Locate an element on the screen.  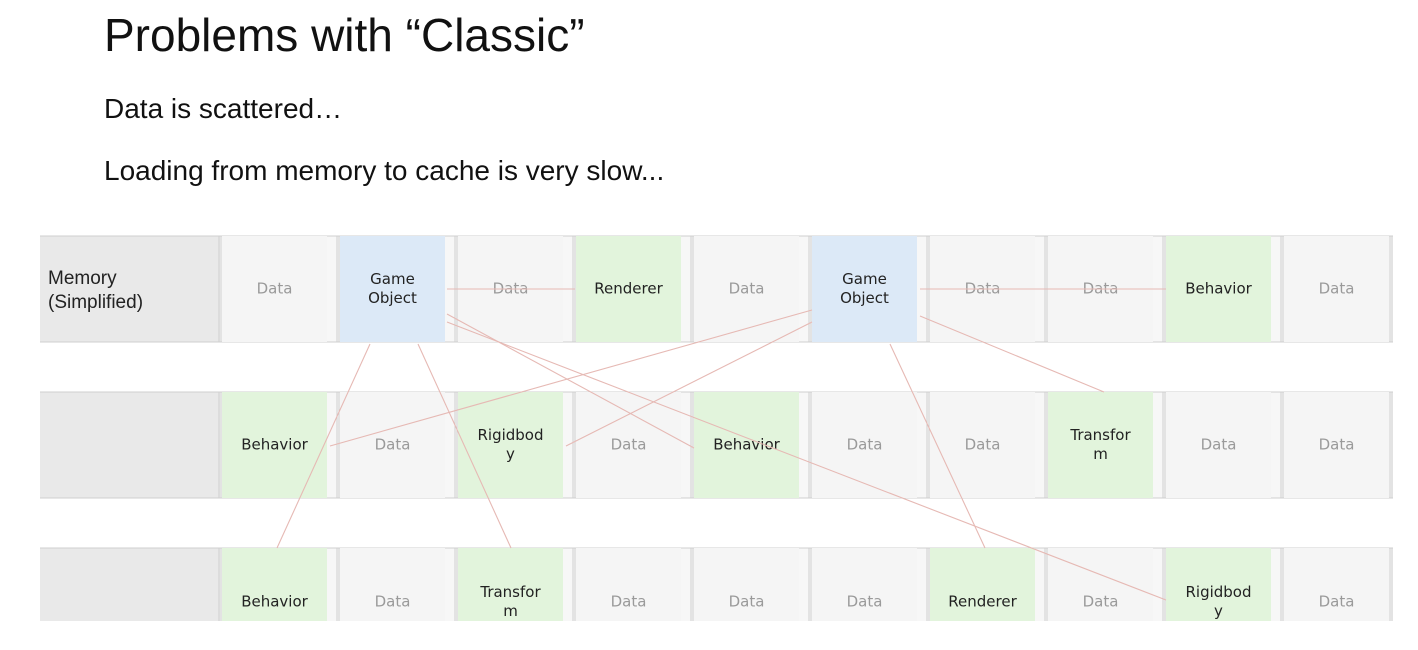
row-label-text: (Simplified) is located at coordinates (95, 302).